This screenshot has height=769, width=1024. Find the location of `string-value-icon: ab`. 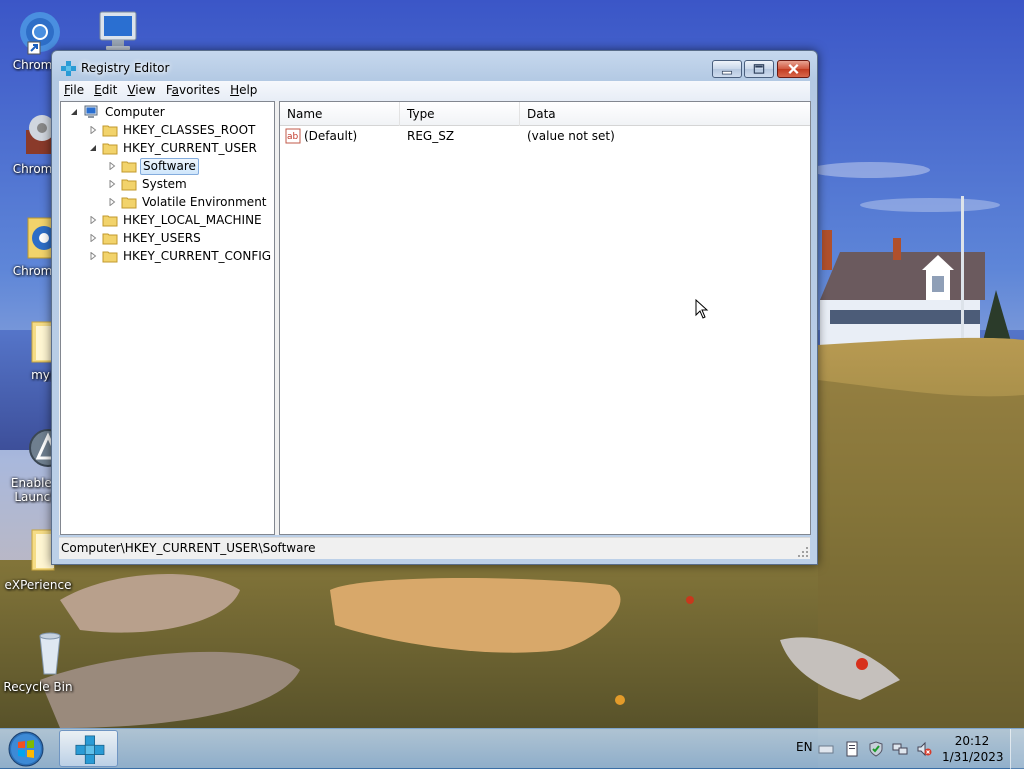

string-value-icon: ab is located at coordinates (293, 136).